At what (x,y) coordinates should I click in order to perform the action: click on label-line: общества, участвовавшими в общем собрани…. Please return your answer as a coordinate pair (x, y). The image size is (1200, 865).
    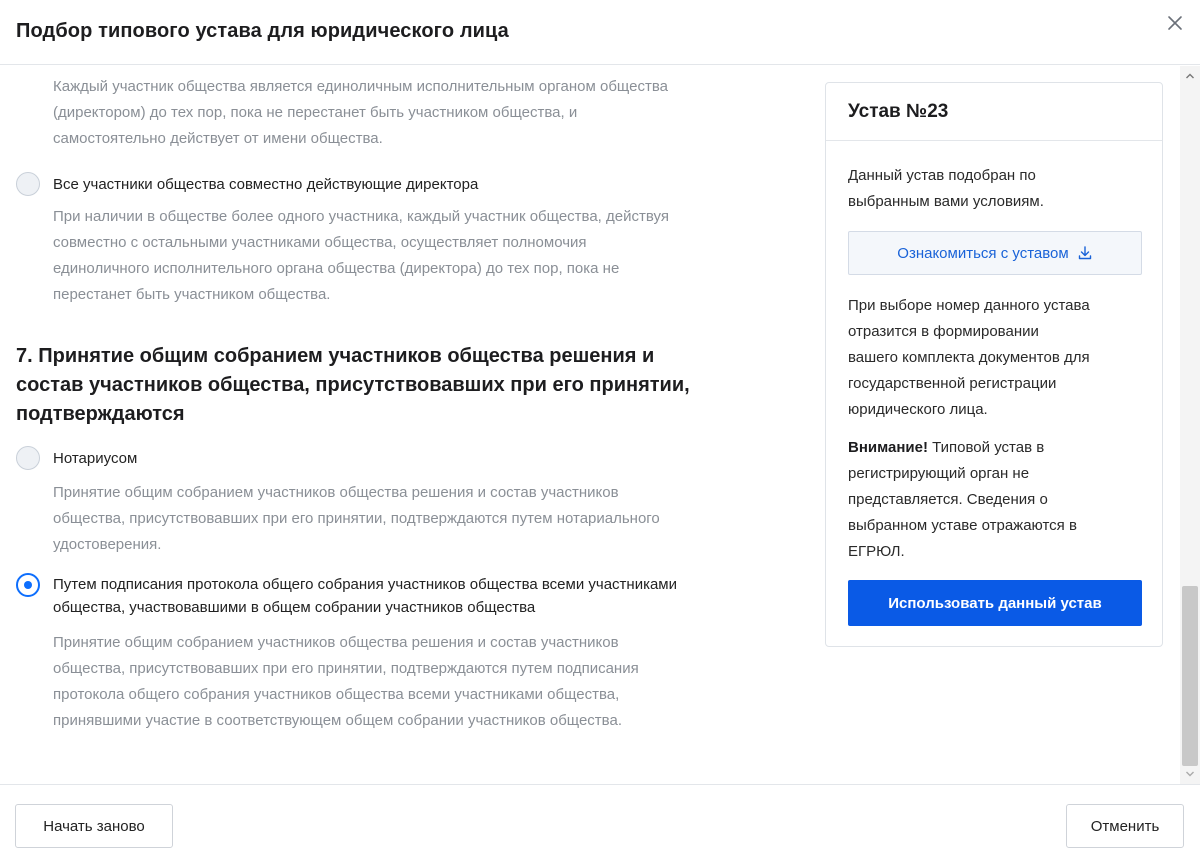
    Looking at the image, I should click on (294, 607).